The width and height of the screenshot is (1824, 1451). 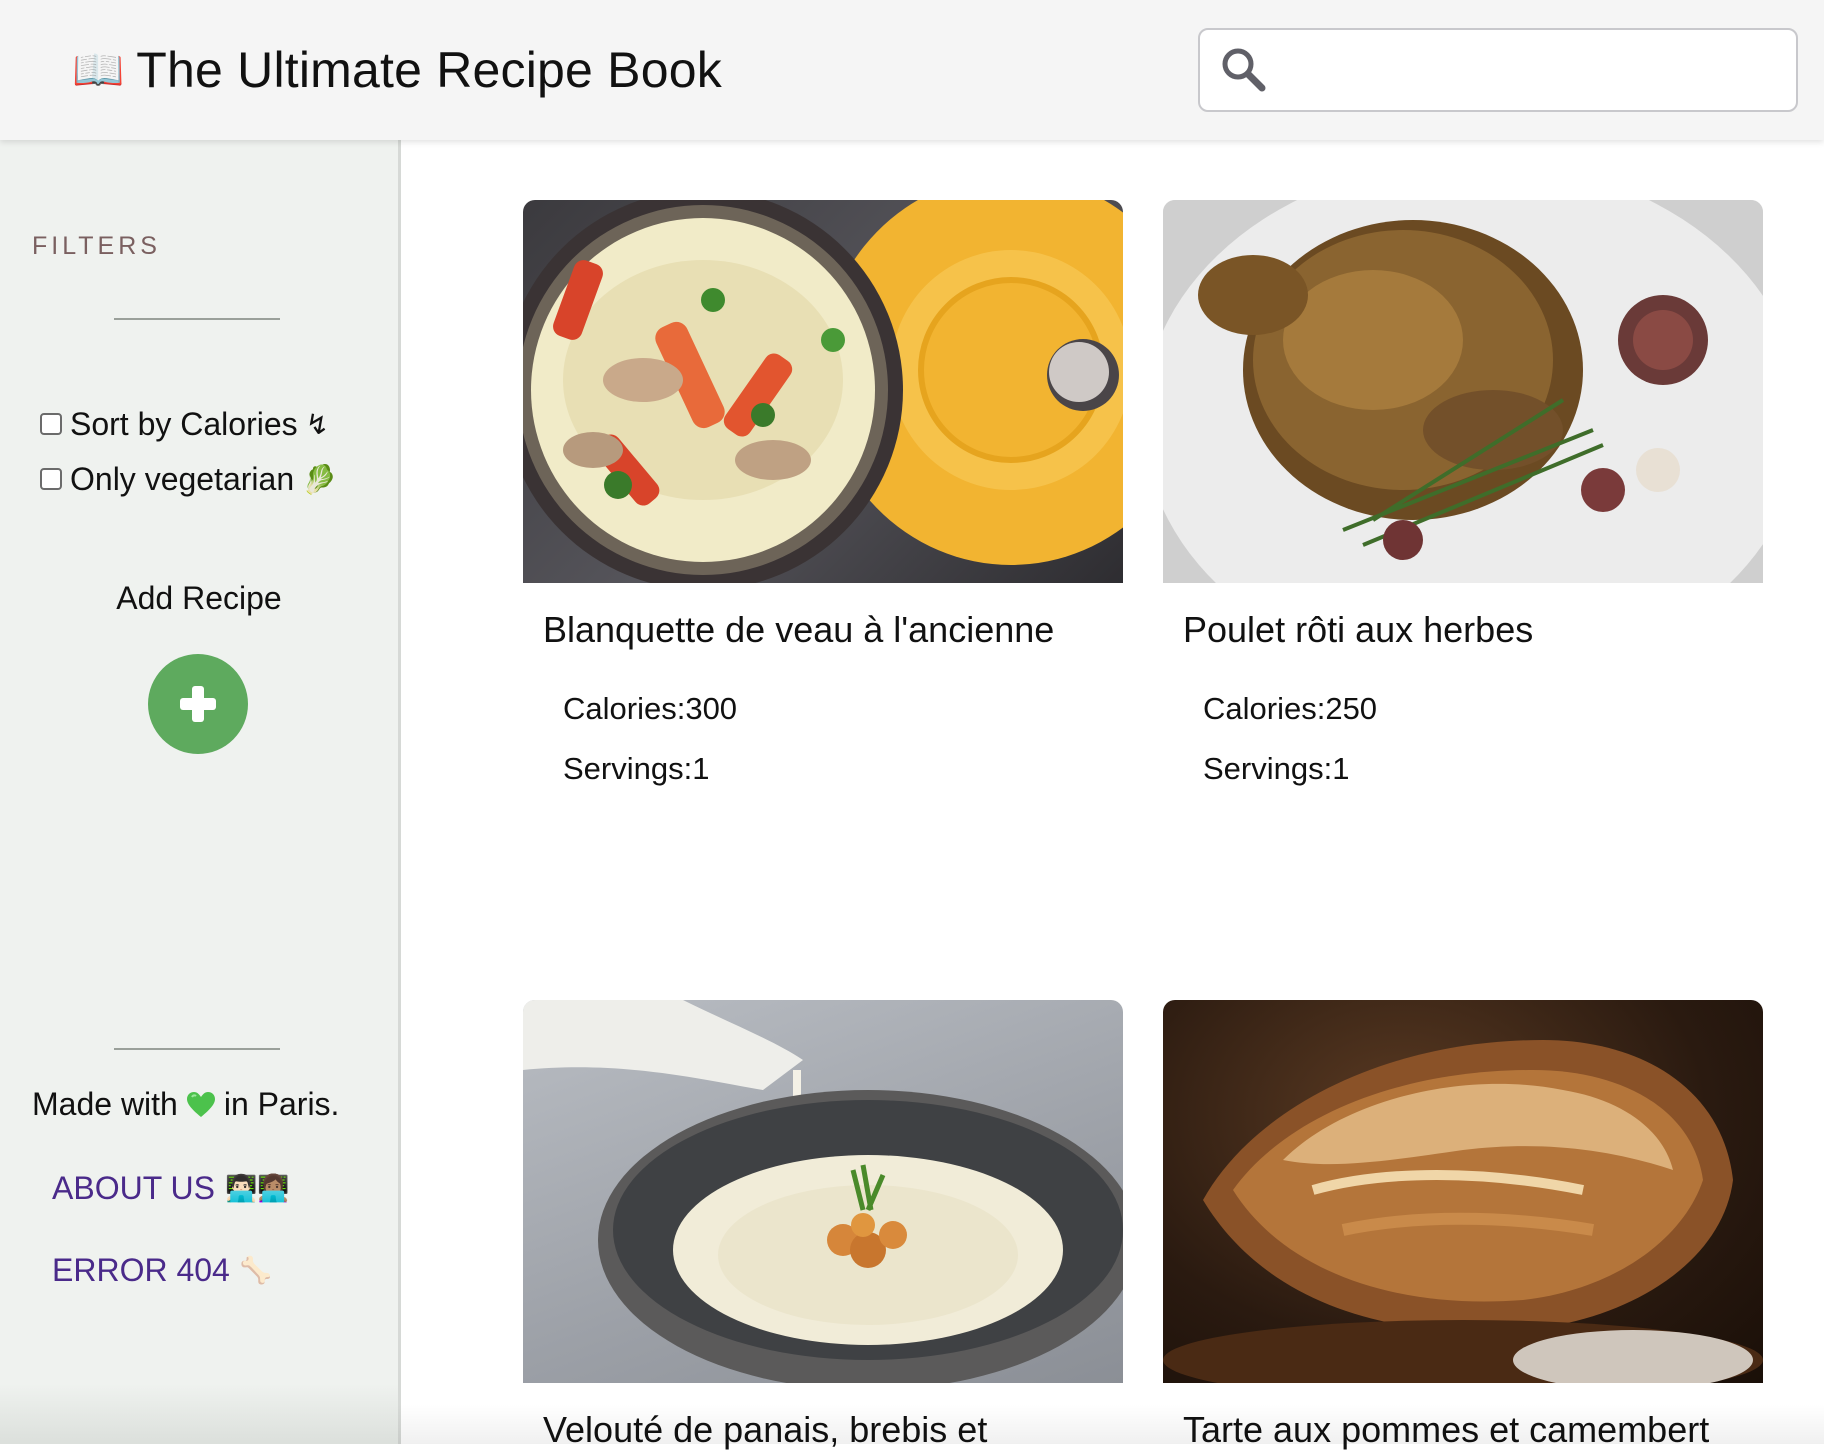 What do you see at coordinates (200, 1104) in the screenshot?
I see `heart-icon` at bounding box center [200, 1104].